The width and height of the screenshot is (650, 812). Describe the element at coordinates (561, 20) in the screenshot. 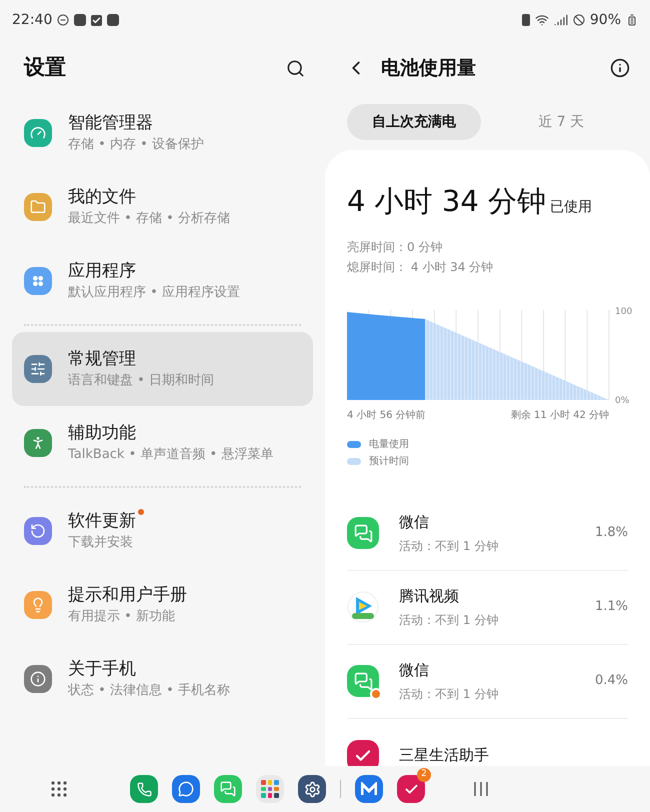

I see `signal-icon` at that location.